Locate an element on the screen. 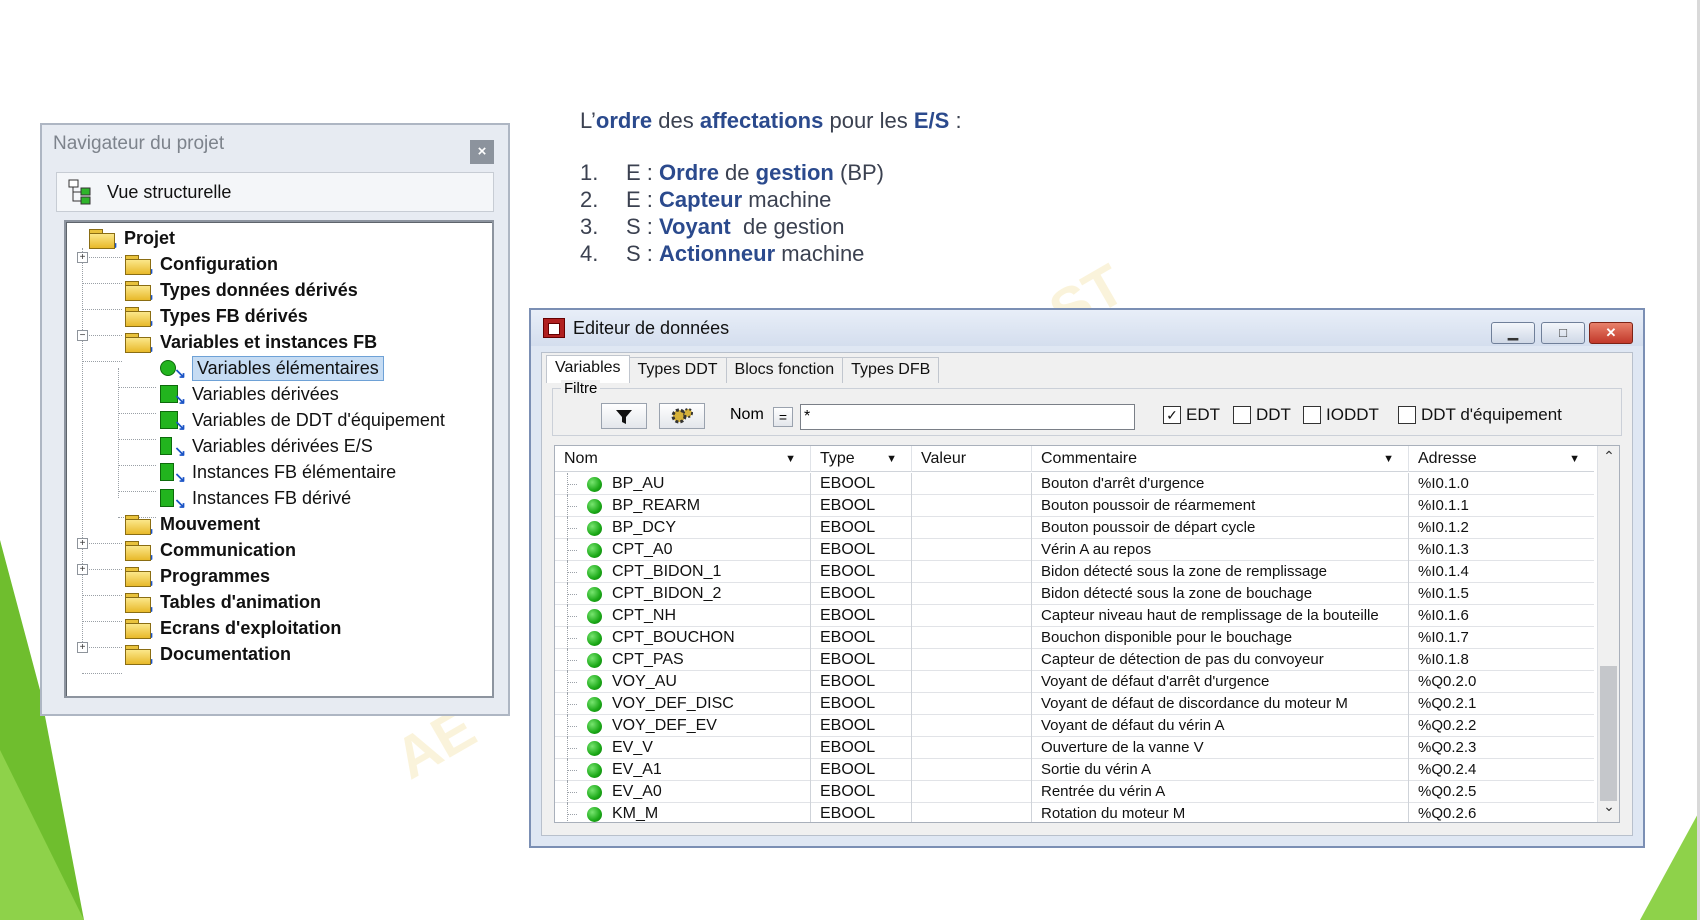 This screenshot has height=920, width=1700. cell-name: EV_V is located at coordinates (683, 748).